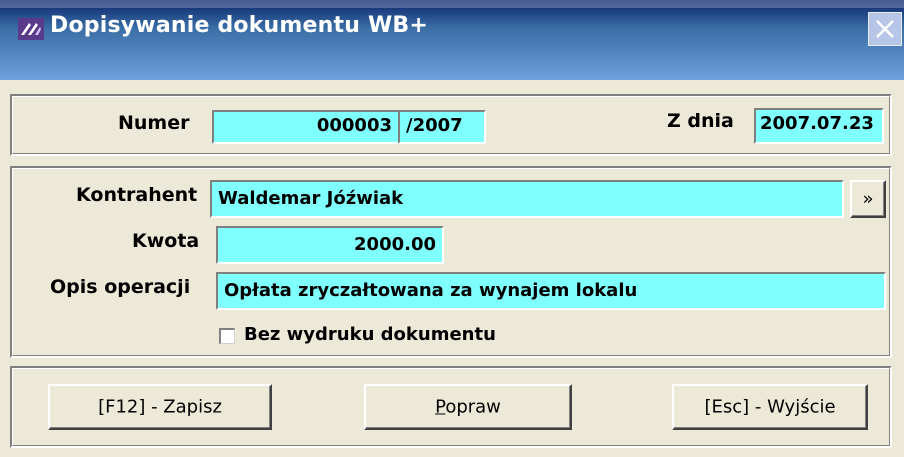 The width and height of the screenshot is (904, 457). I want to click on title-highlight, so click(452, 4).